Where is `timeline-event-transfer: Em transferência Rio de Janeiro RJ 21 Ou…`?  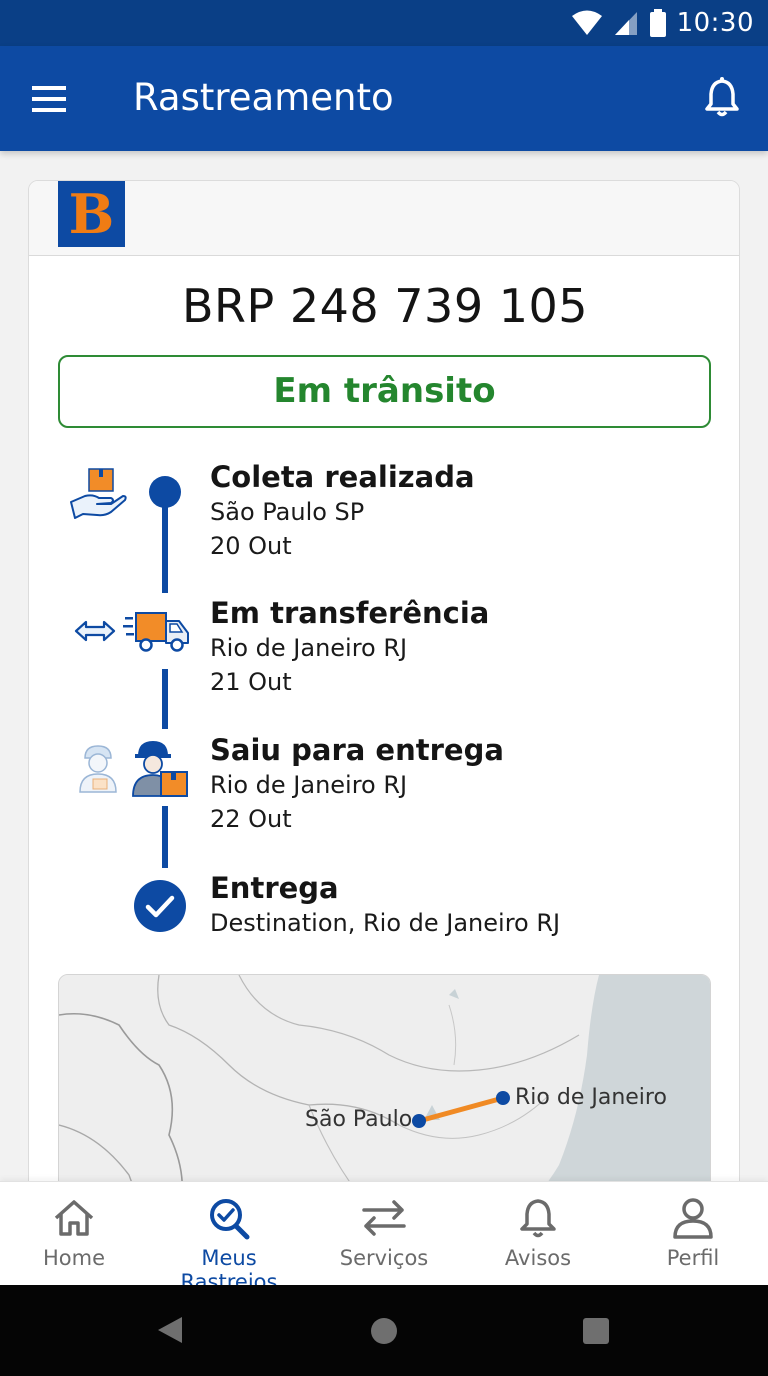
timeline-event-transfer: Em transferência Rio de Janeiro RJ 21 Ou… is located at coordinates (349, 647).